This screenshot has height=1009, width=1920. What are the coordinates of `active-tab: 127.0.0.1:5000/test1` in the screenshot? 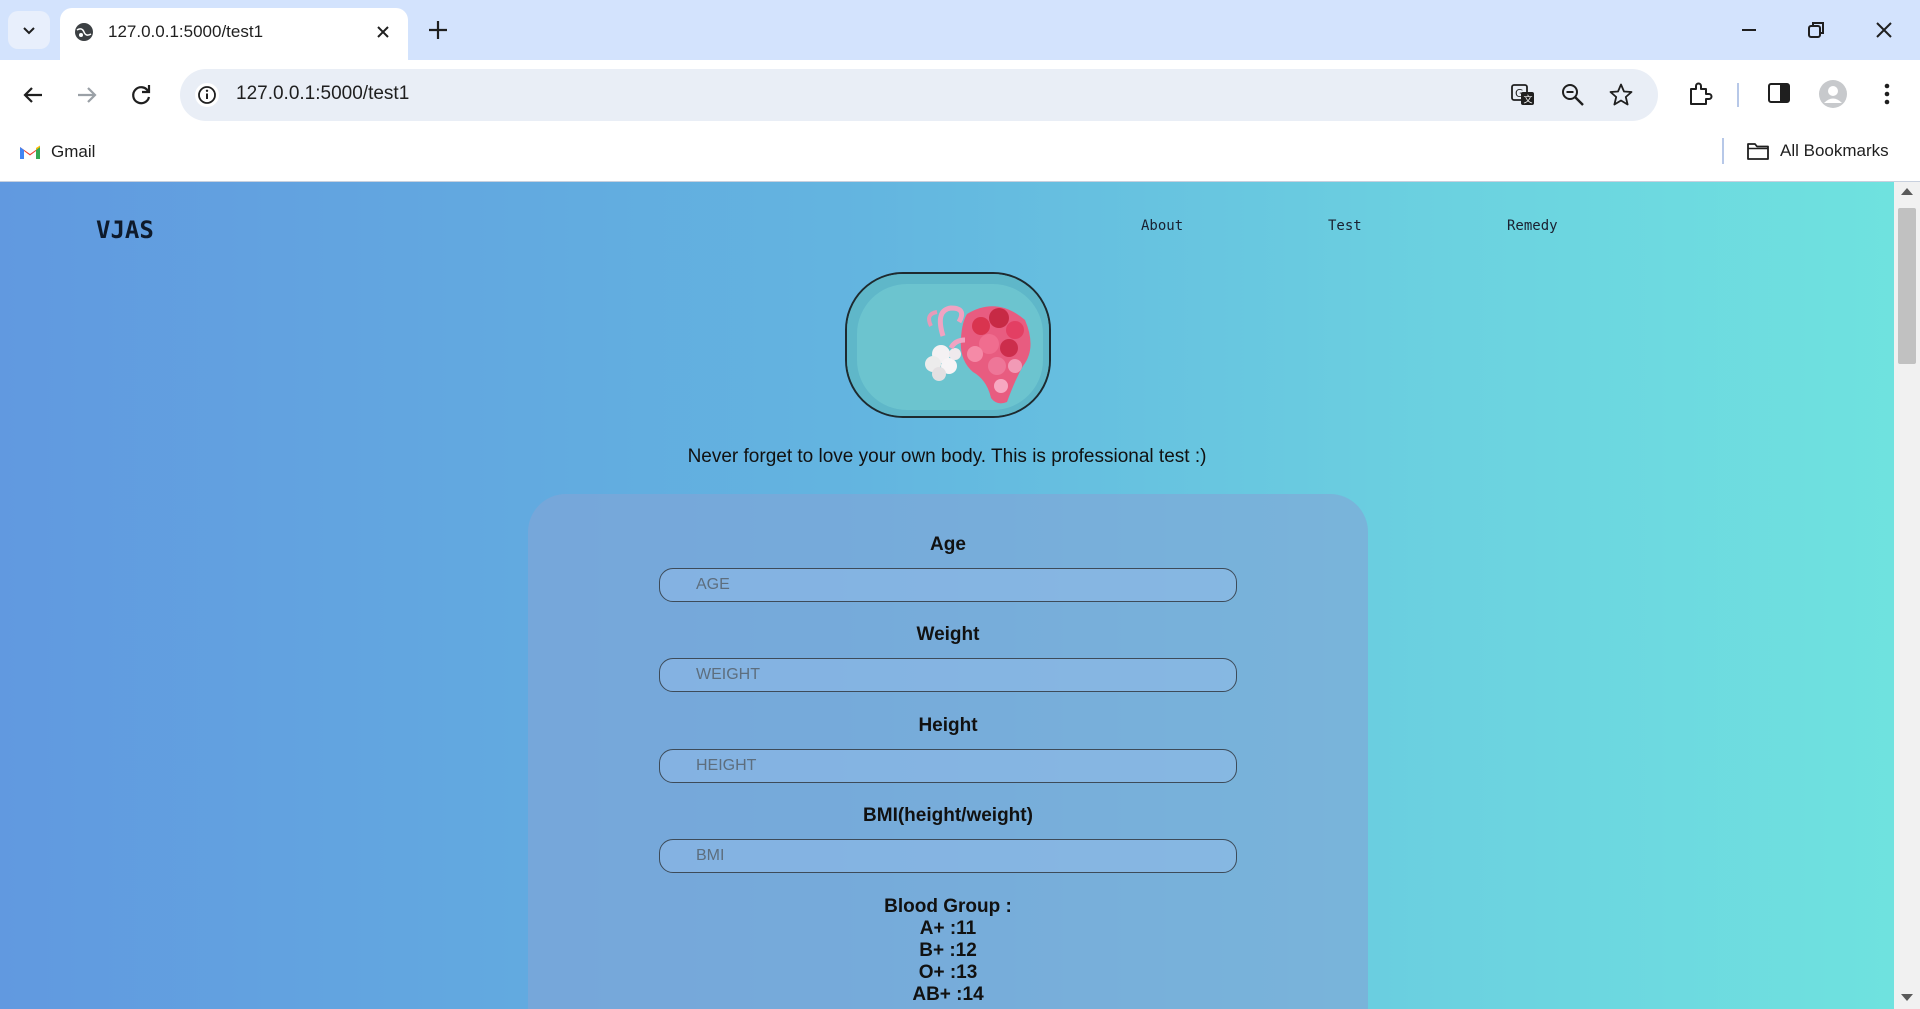 It's located at (234, 34).